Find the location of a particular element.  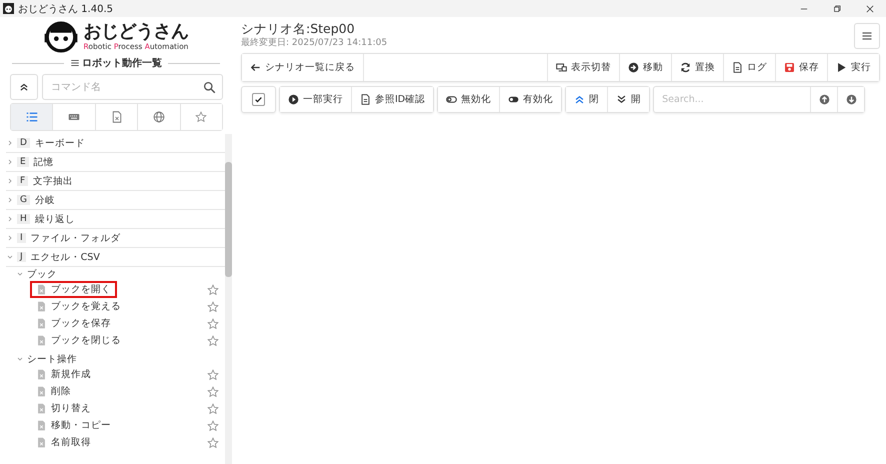

command-search-box: コマンド名 is located at coordinates (132, 87).